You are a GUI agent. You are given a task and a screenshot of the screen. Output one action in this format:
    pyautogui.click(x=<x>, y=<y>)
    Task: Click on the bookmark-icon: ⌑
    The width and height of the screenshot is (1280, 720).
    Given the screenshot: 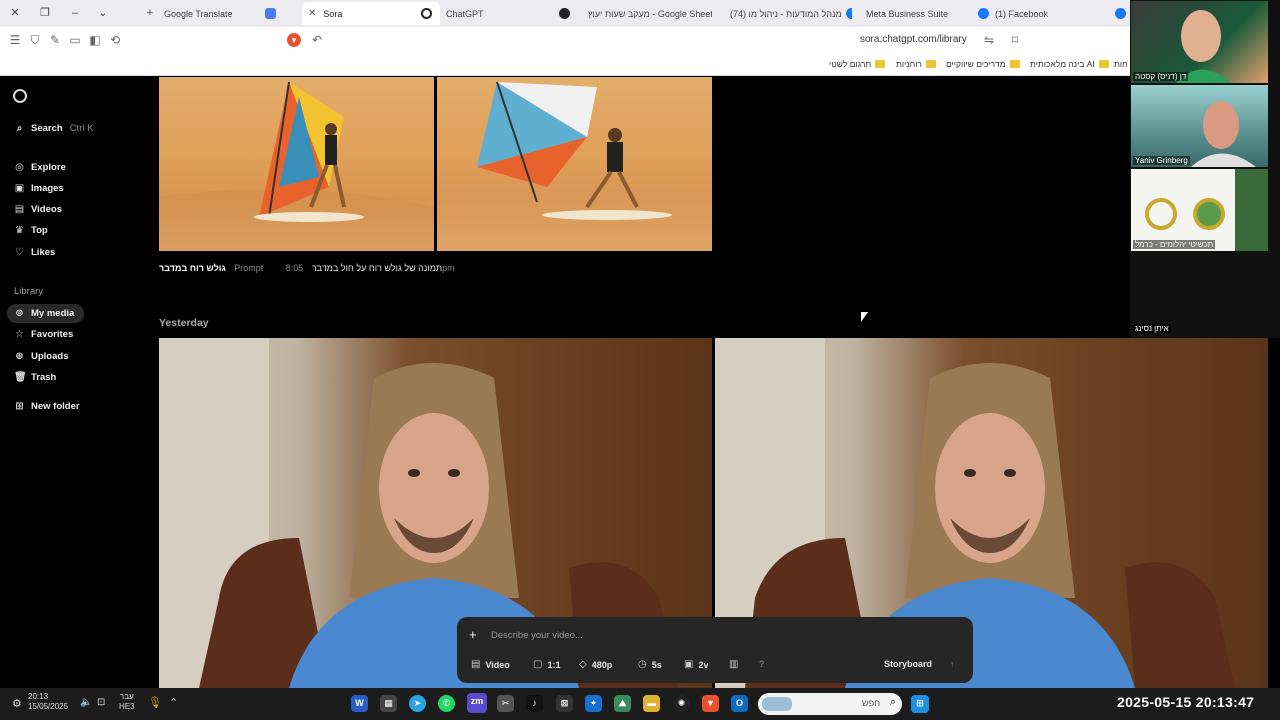 What is the action you would take?
    pyautogui.click(x=1015, y=40)
    